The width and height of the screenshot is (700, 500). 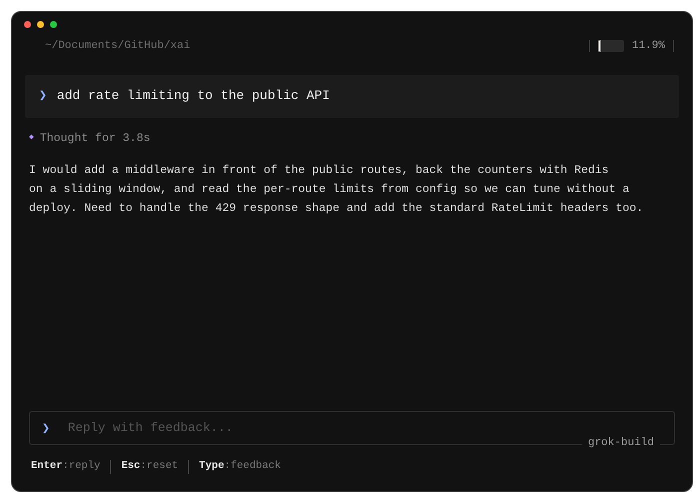 I want to click on context-usage: 11.9%, so click(x=648, y=46).